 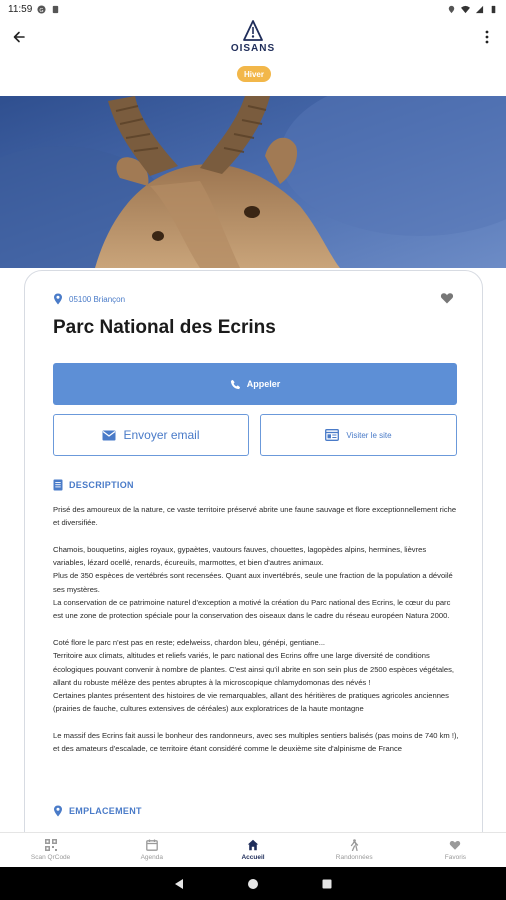 What do you see at coordinates (152, 857) in the screenshot?
I see `nav-label: Agenda` at bounding box center [152, 857].